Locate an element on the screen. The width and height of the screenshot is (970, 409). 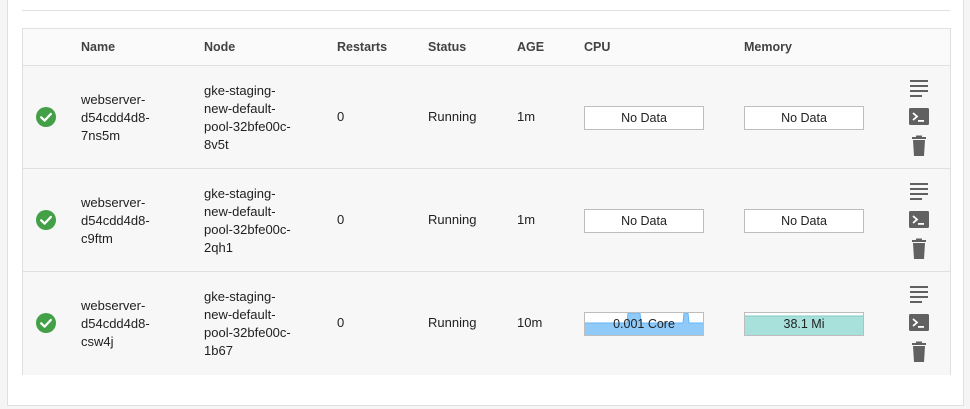
memory-usage-sparkline: 38.1 Mi is located at coordinates (804, 324).